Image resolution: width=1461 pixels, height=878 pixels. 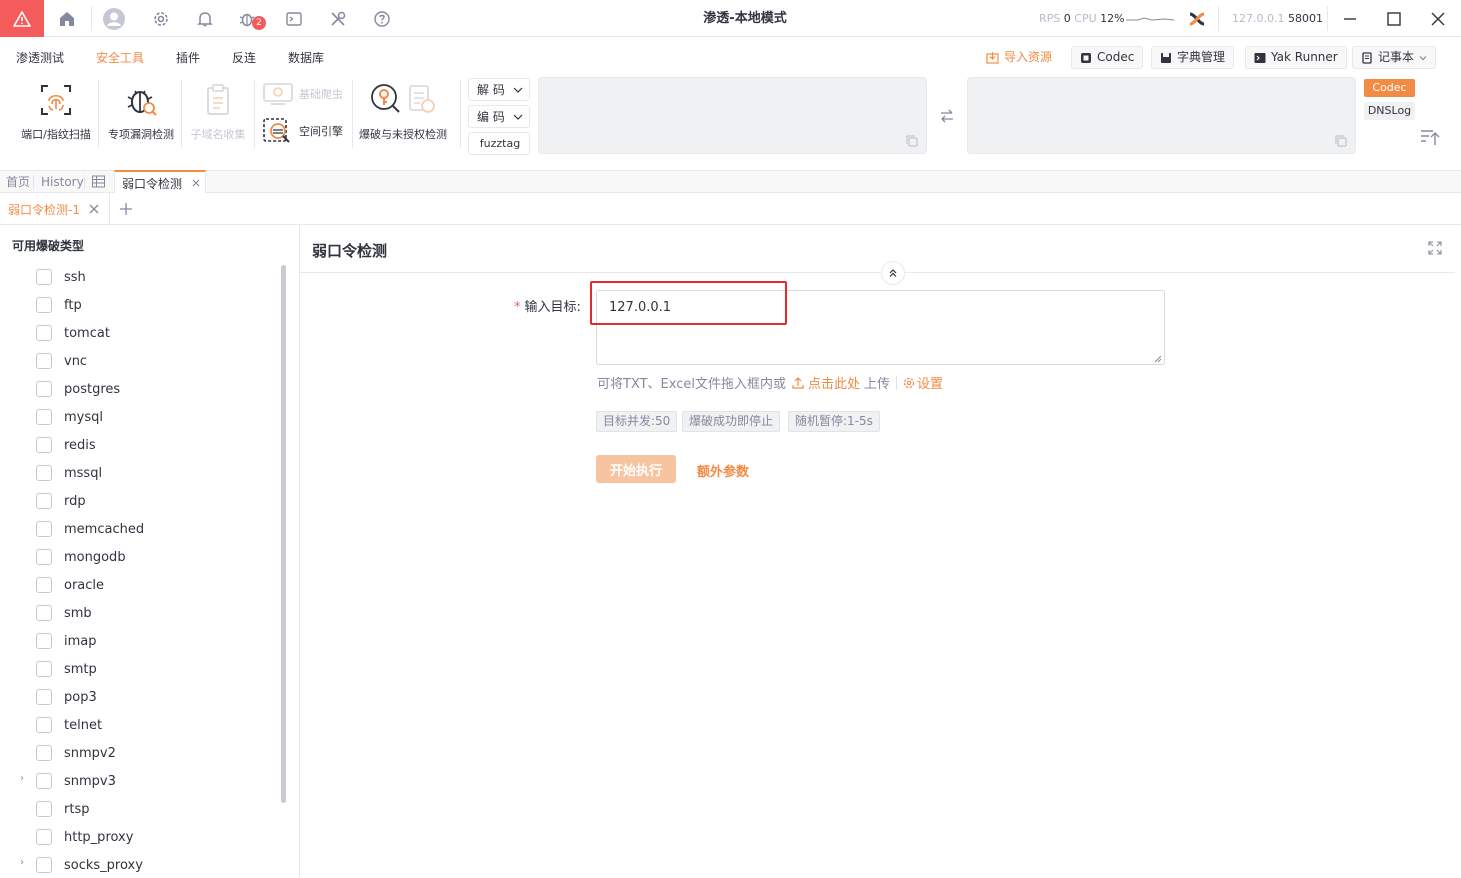 What do you see at coordinates (283, 534) in the screenshot?
I see `scrollbar` at bounding box center [283, 534].